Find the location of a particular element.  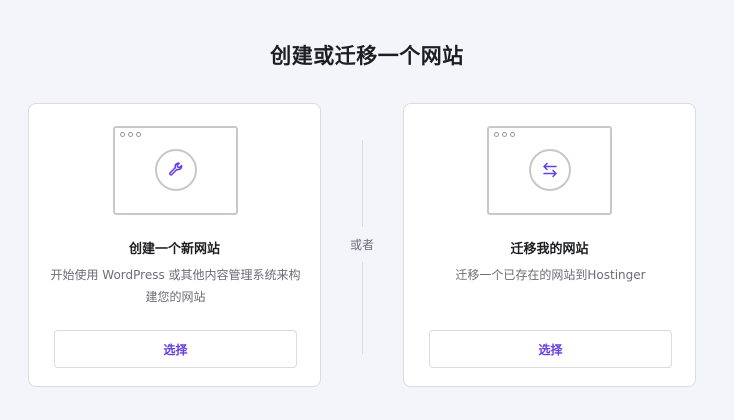

transfer-arrows-icon is located at coordinates (550, 170).